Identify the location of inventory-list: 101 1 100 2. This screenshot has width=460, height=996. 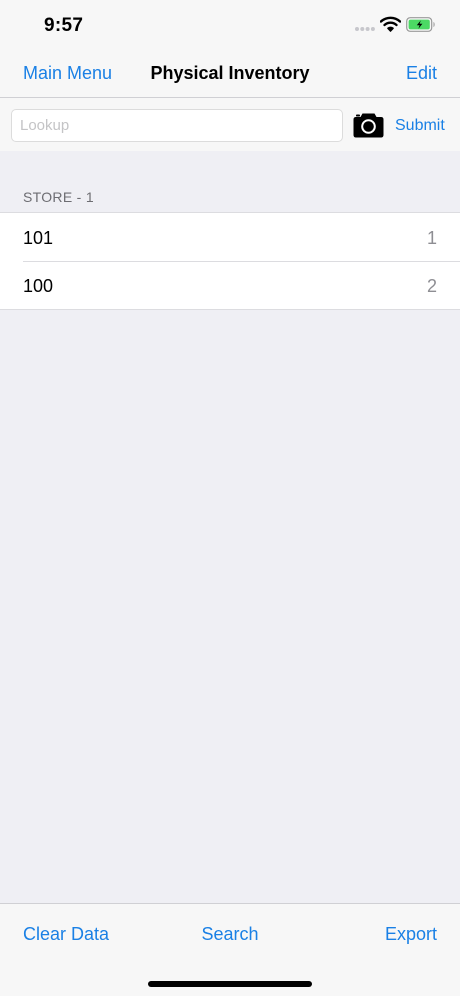
(230, 261).